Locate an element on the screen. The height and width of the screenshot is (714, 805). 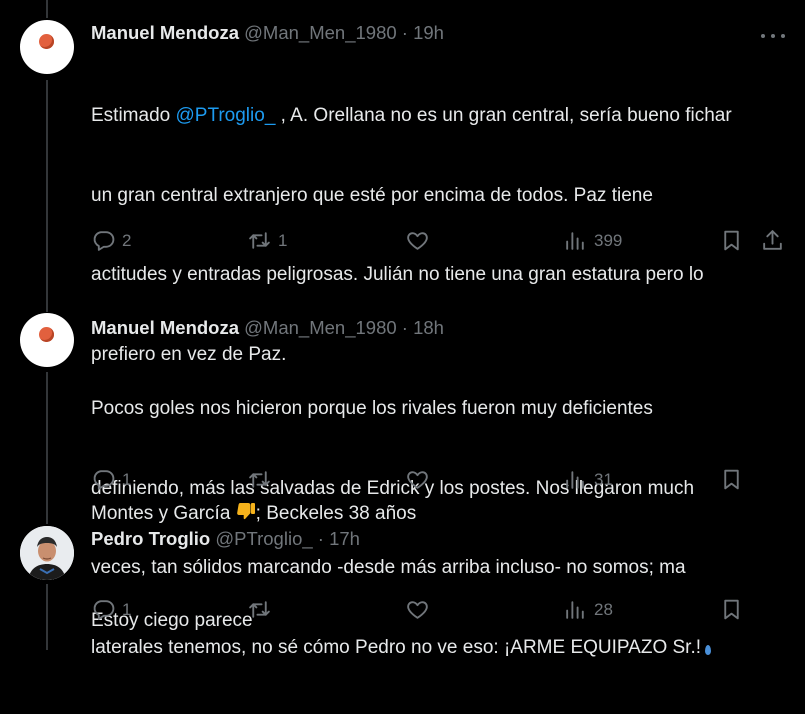
author-handle: @PTroglio_ is located at coordinates (263, 538).